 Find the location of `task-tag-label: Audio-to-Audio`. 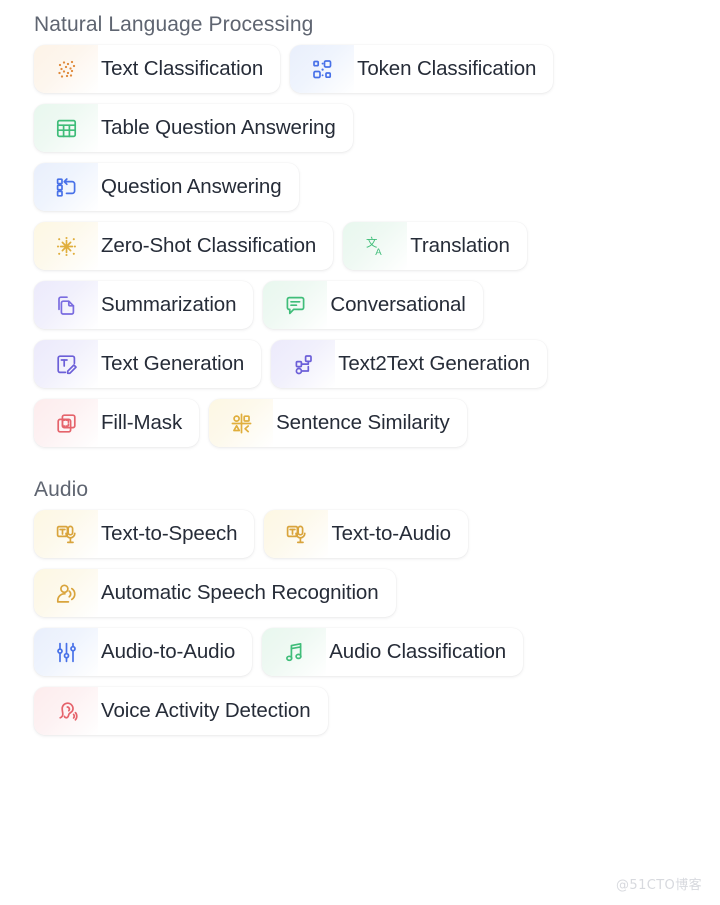

task-tag-label: Audio-to-Audio is located at coordinates (168, 651).